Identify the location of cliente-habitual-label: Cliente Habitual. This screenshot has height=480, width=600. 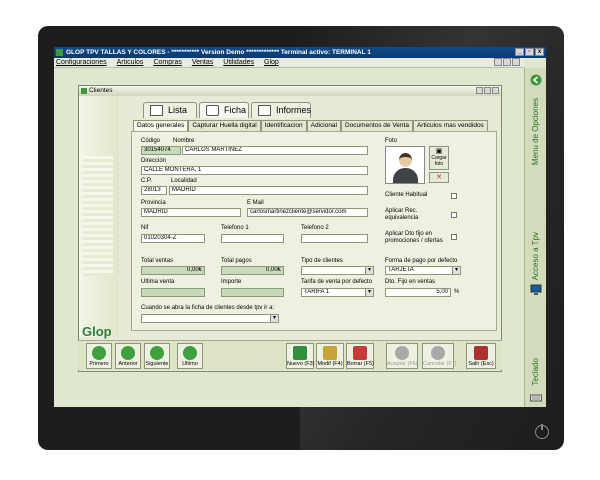
(406, 195).